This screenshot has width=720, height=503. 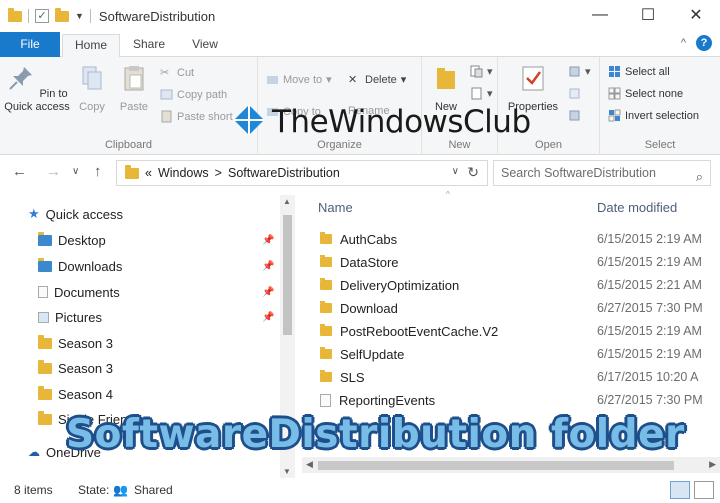 What do you see at coordinates (683, 43) in the screenshot?
I see `collapse-ribbon-icon: ^` at bounding box center [683, 43].